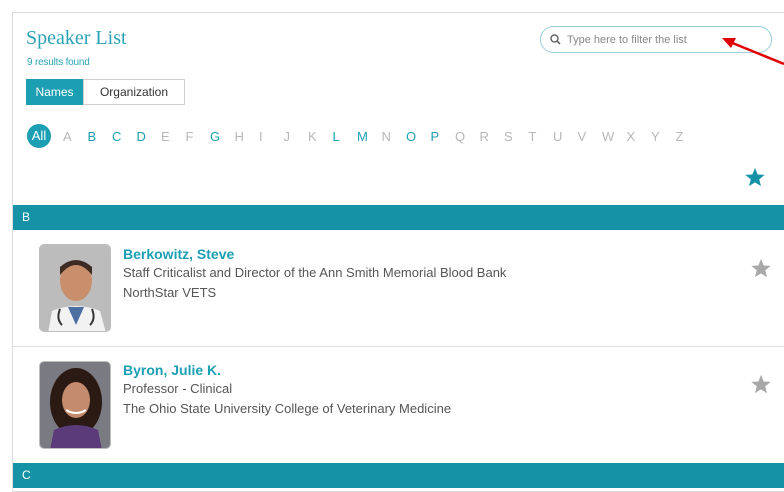 The height and width of the screenshot is (492, 784). Describe the element at coordinates (753, 52) in the screenshot. I see `annotation-arrow` at that location.